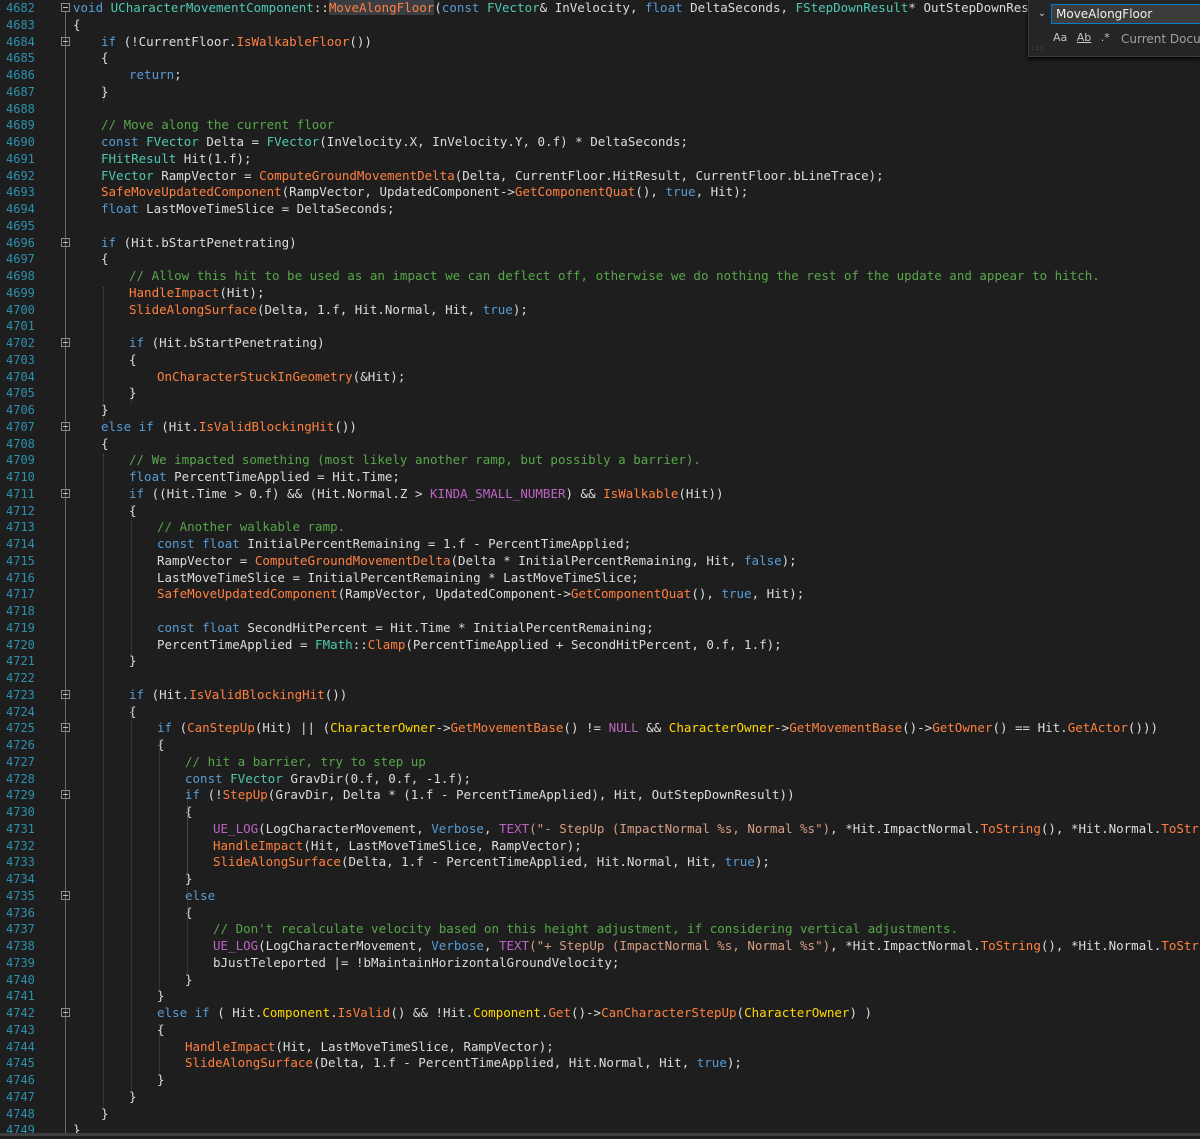 The image size is (1200, 1139). What do you see at coordinates (600, 125) in the screenshot?
I see `code-line: 4689 // Move along the current floor` at bounding box center [600, 125].